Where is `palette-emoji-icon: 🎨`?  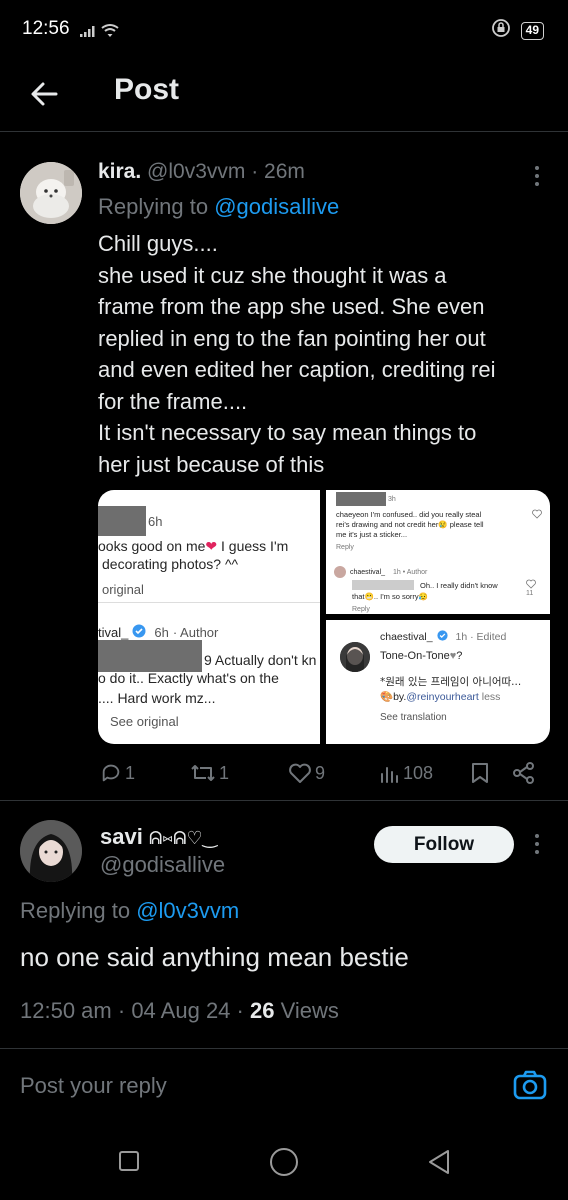 palette-emoji-icon: 🎨 is located at coordinates (387, 697).